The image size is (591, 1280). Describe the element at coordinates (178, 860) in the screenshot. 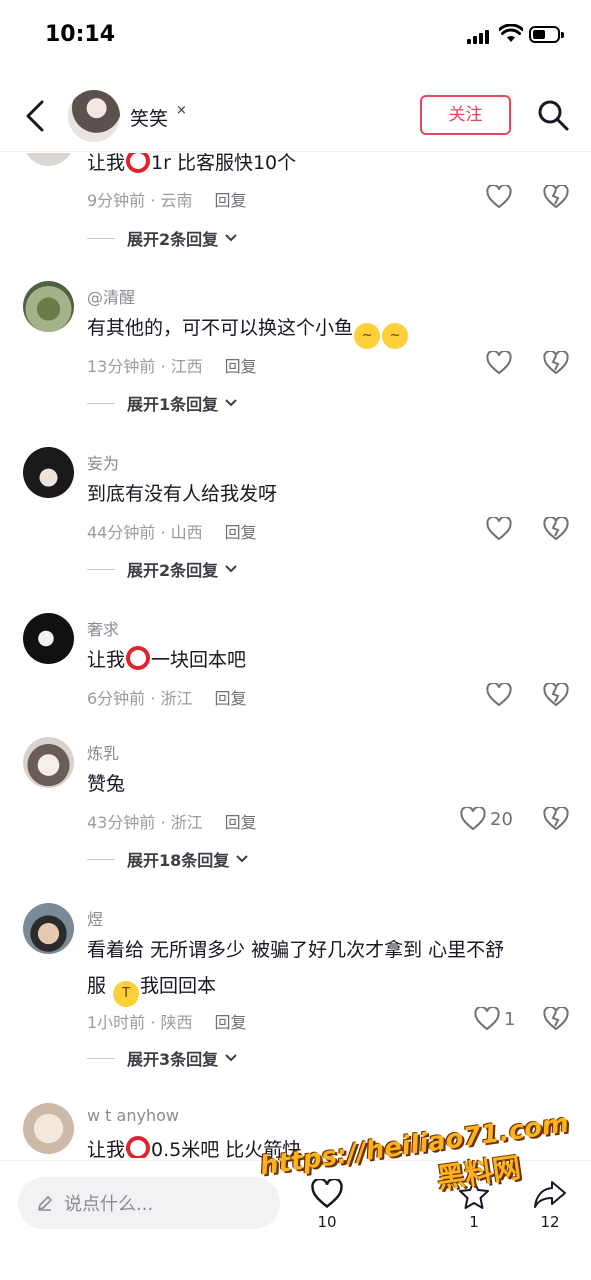

I see `expand-label: 展开18条回复` at that location.